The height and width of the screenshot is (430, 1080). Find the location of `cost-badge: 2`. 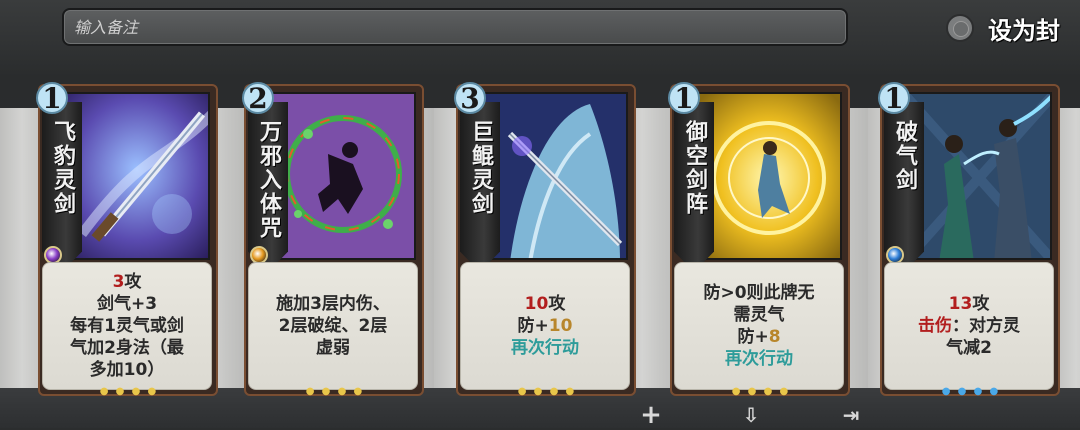

cost-badge: 2 is located at coordinates (258, 98).